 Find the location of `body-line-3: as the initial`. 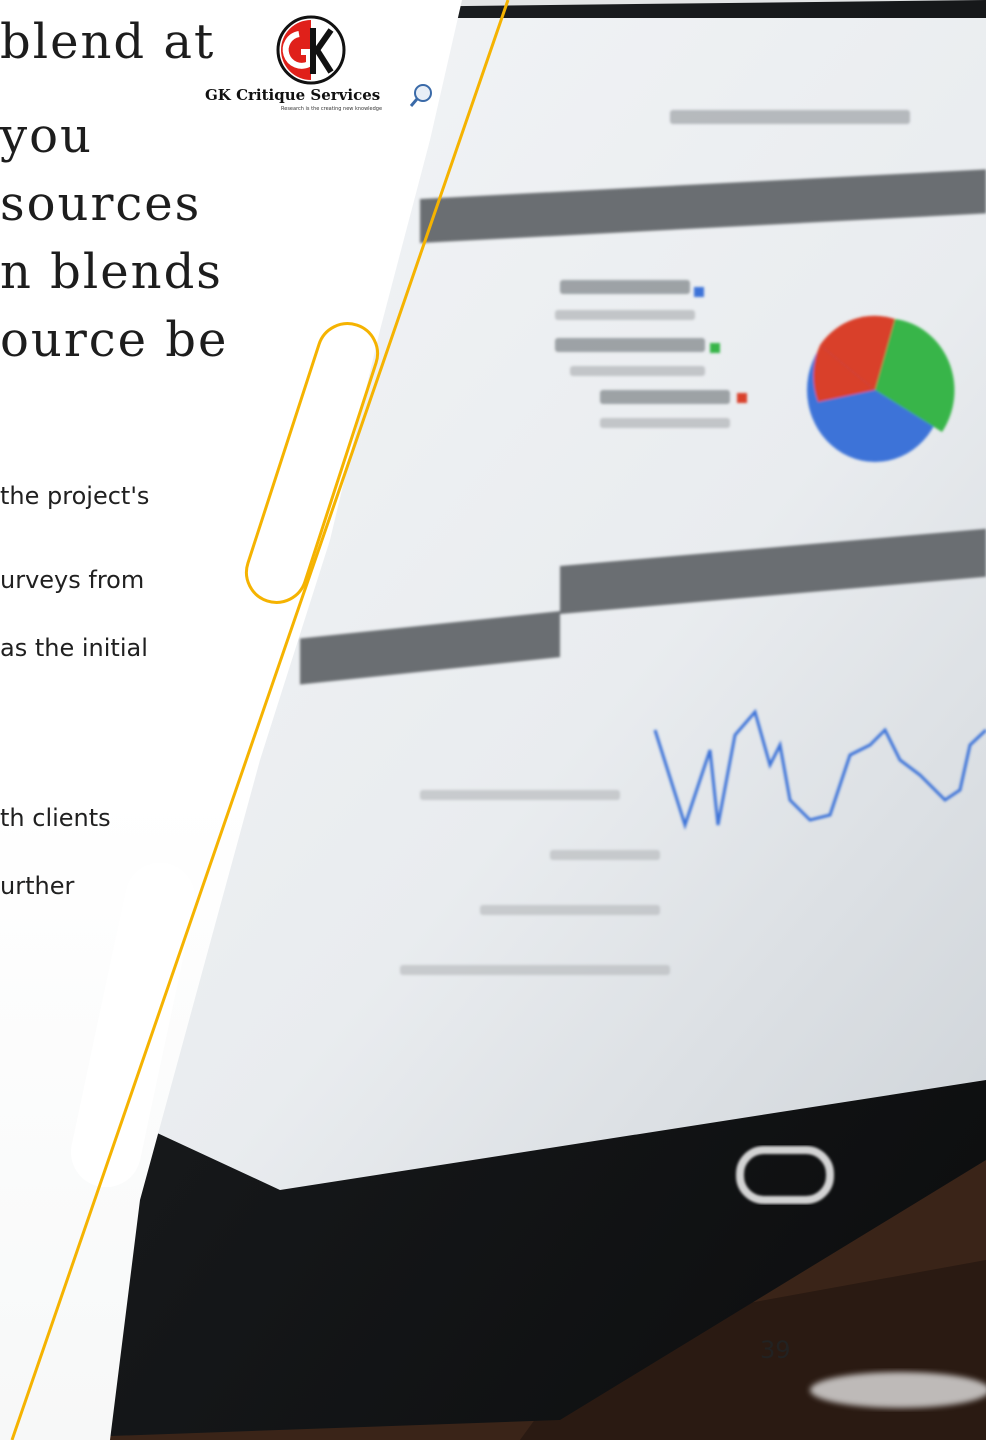

body-line-3: as the initial is located at coordinates (74, 648).